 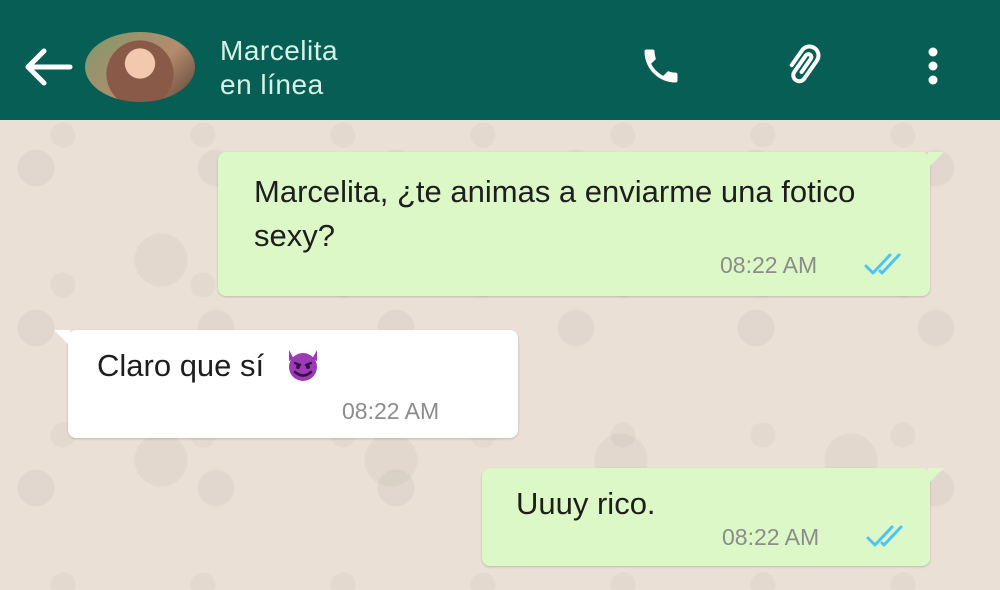 I want to click on message-text-line: Claro que sí, so click(x=210, y=366).